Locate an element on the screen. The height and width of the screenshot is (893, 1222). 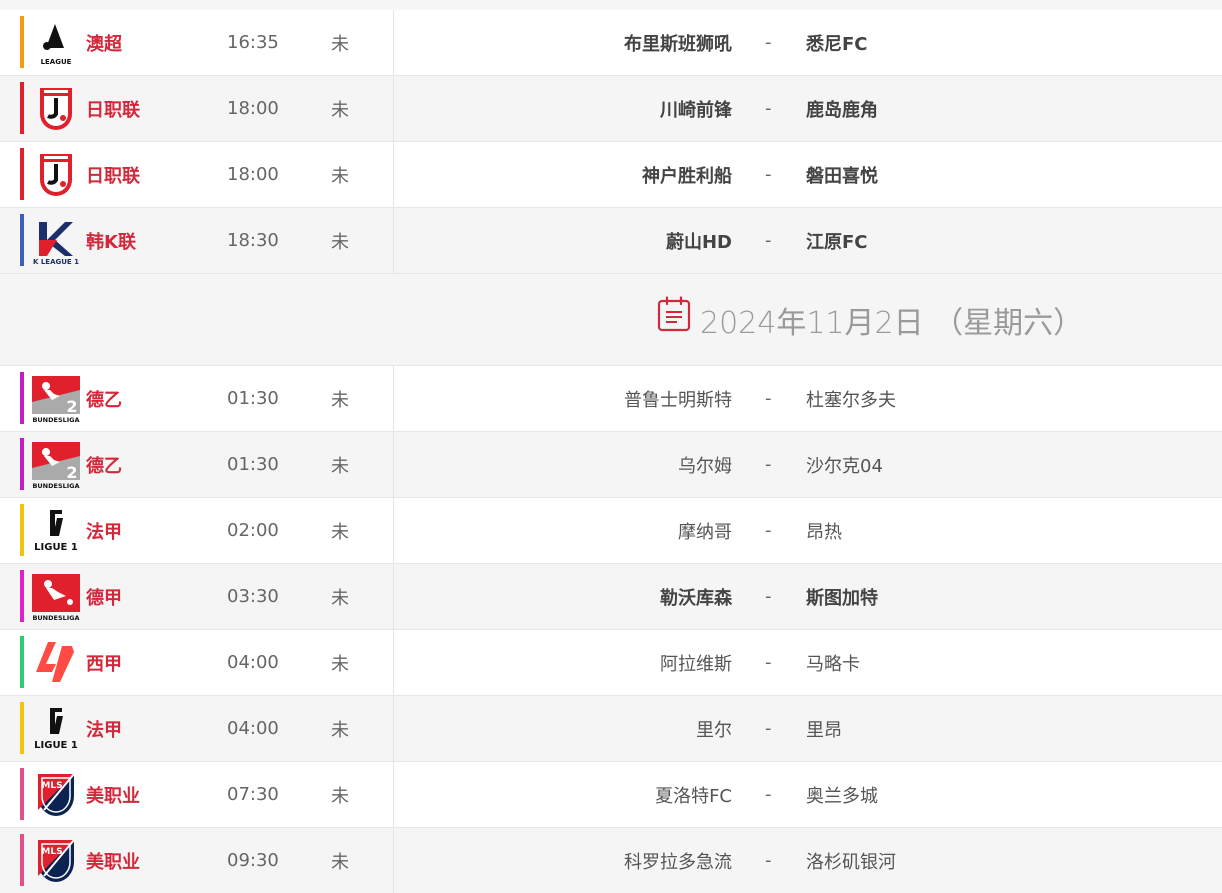
match-time: 16:35 is located at coordinates (253, 42).